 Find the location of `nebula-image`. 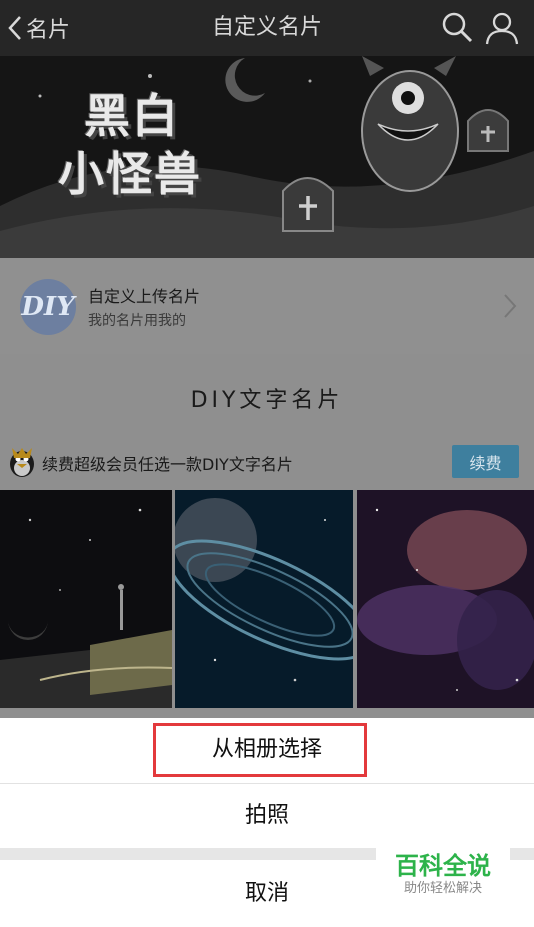

nebula-image is located at coordinates (445, 599).